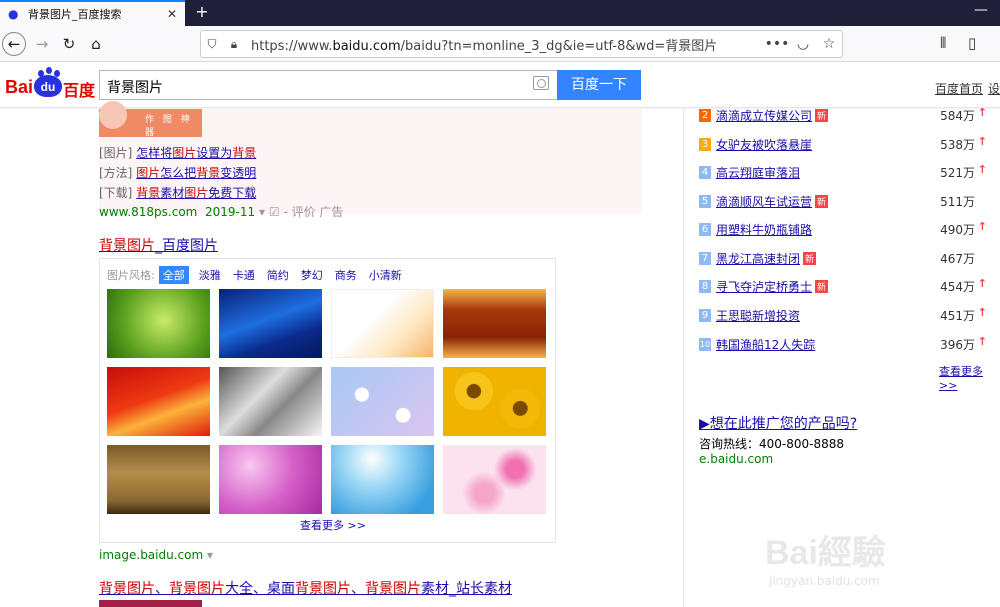 The height and width of the screenshot is (607, 1000). I want to click on promo-phone: 咨询热线：400-800-8888, so click(772, 444).